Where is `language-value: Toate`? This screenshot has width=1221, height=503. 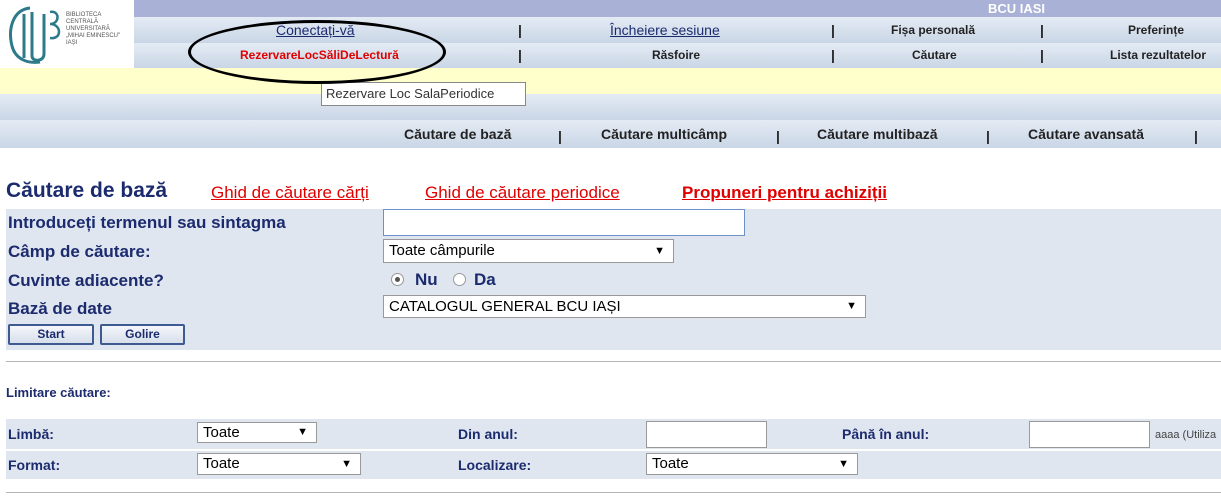
language-value: Toate is located at coordinates (221, 432).